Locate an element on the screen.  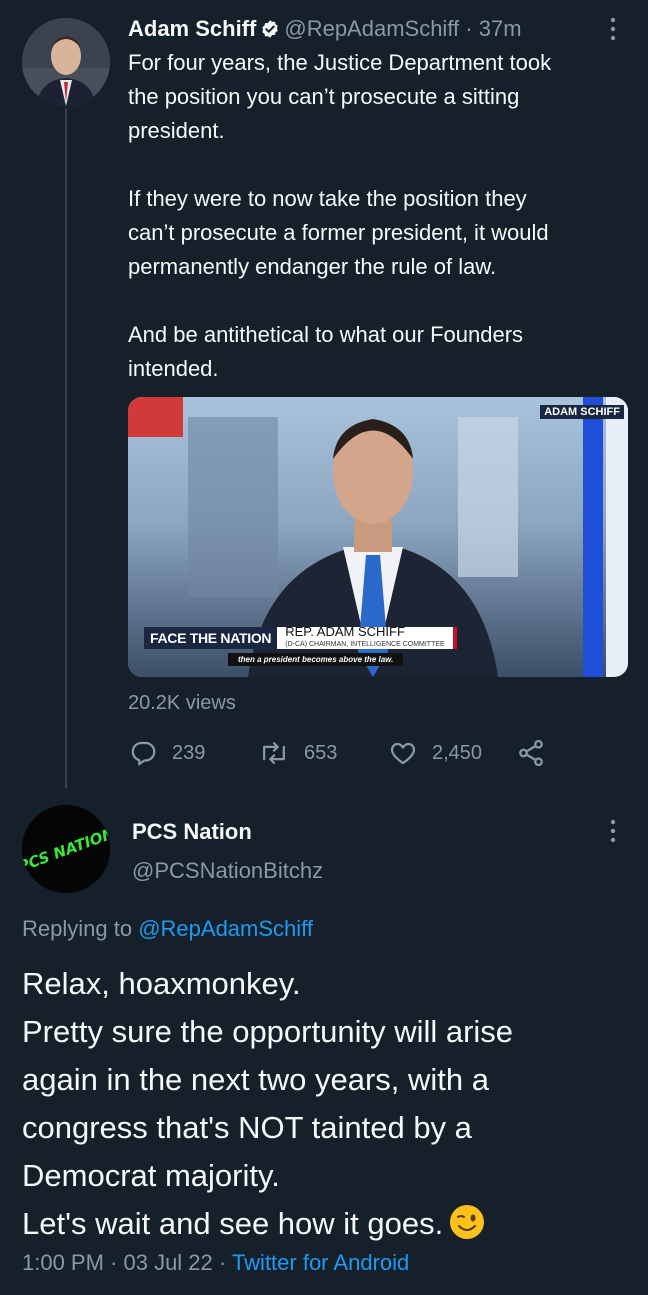
retweet-count: 653 is located at coordinates (321, 752).